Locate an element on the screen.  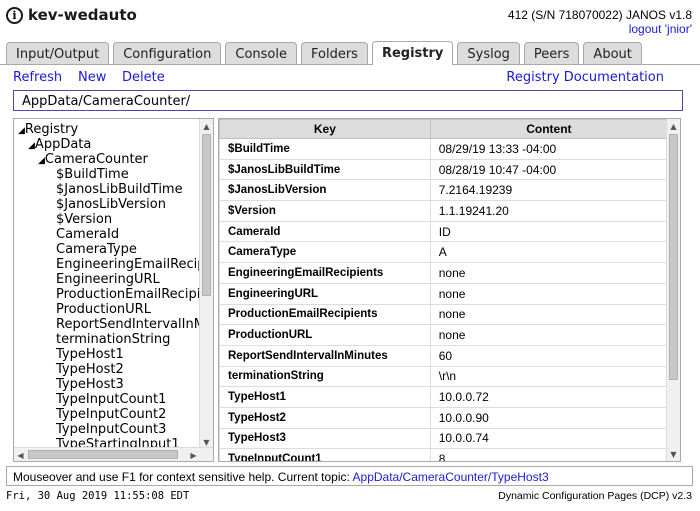
row-key: ProductionURL is located at coordinates (325, 335).